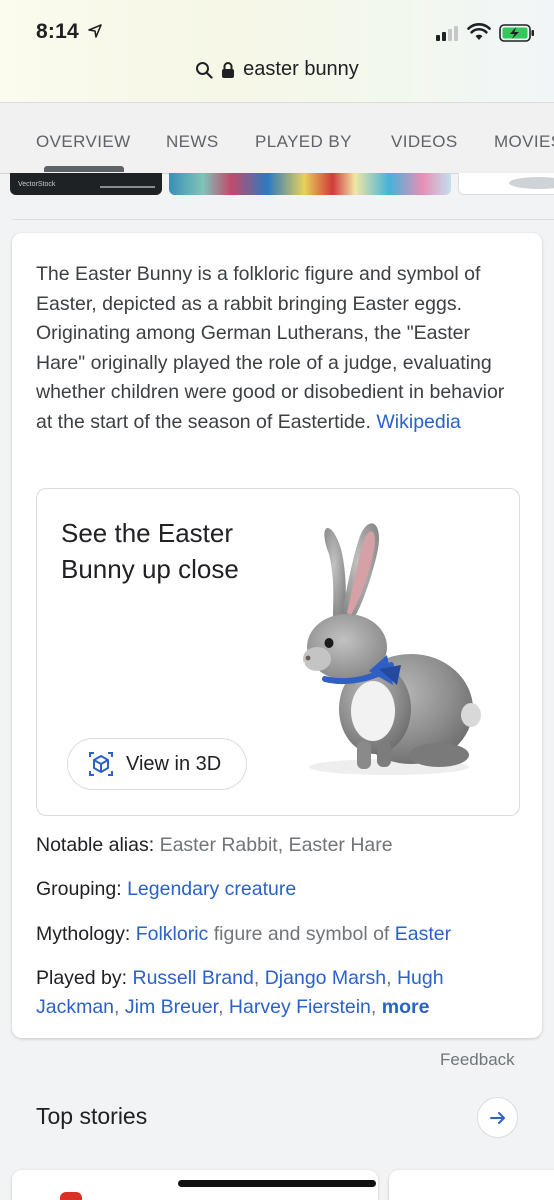  Describe the element at coordinates (424, 142) in the screenshot. I see `tab-videos: VIDEOS` at that location.